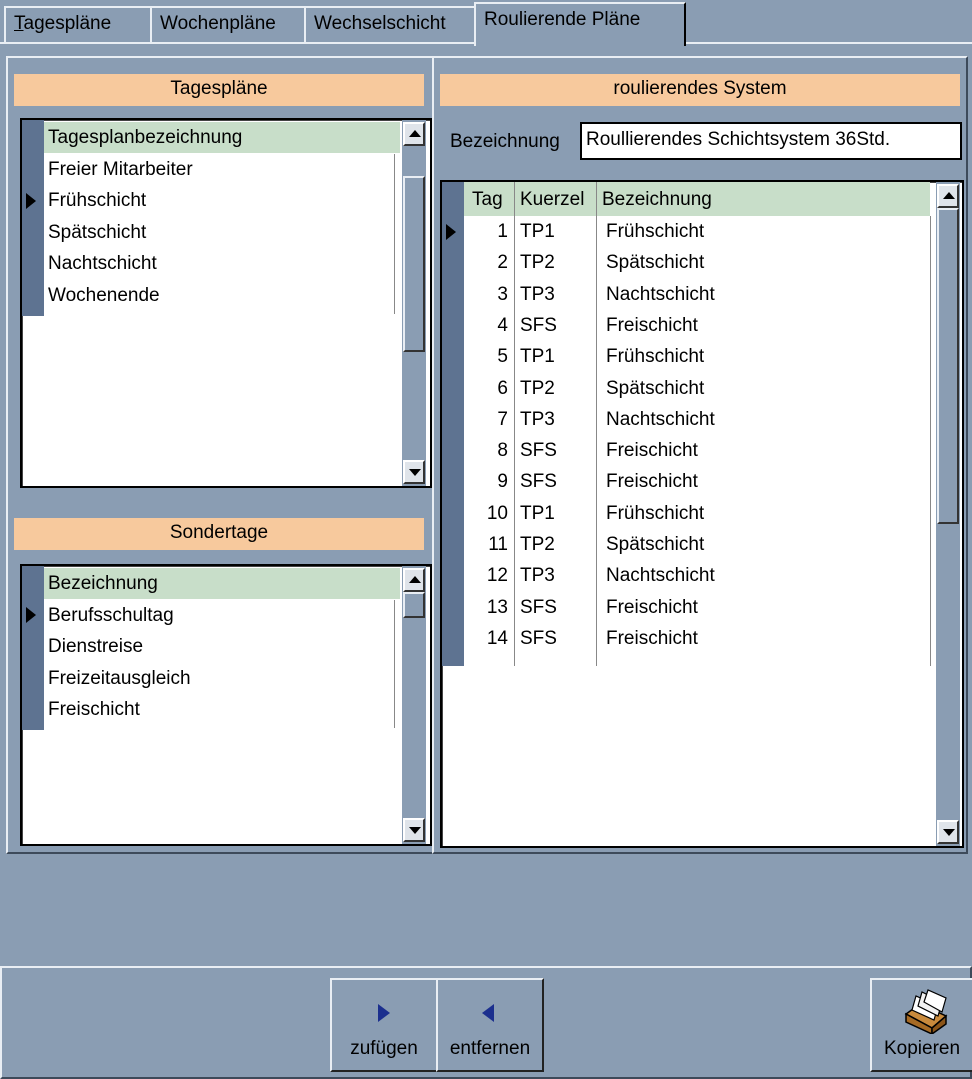 Image resolution: width=972 pixels, height=1079 pixels. Describe the element at coordinates (922, 1048) in the screenshot. I see `copy-button-label: Kopieren` at that location.